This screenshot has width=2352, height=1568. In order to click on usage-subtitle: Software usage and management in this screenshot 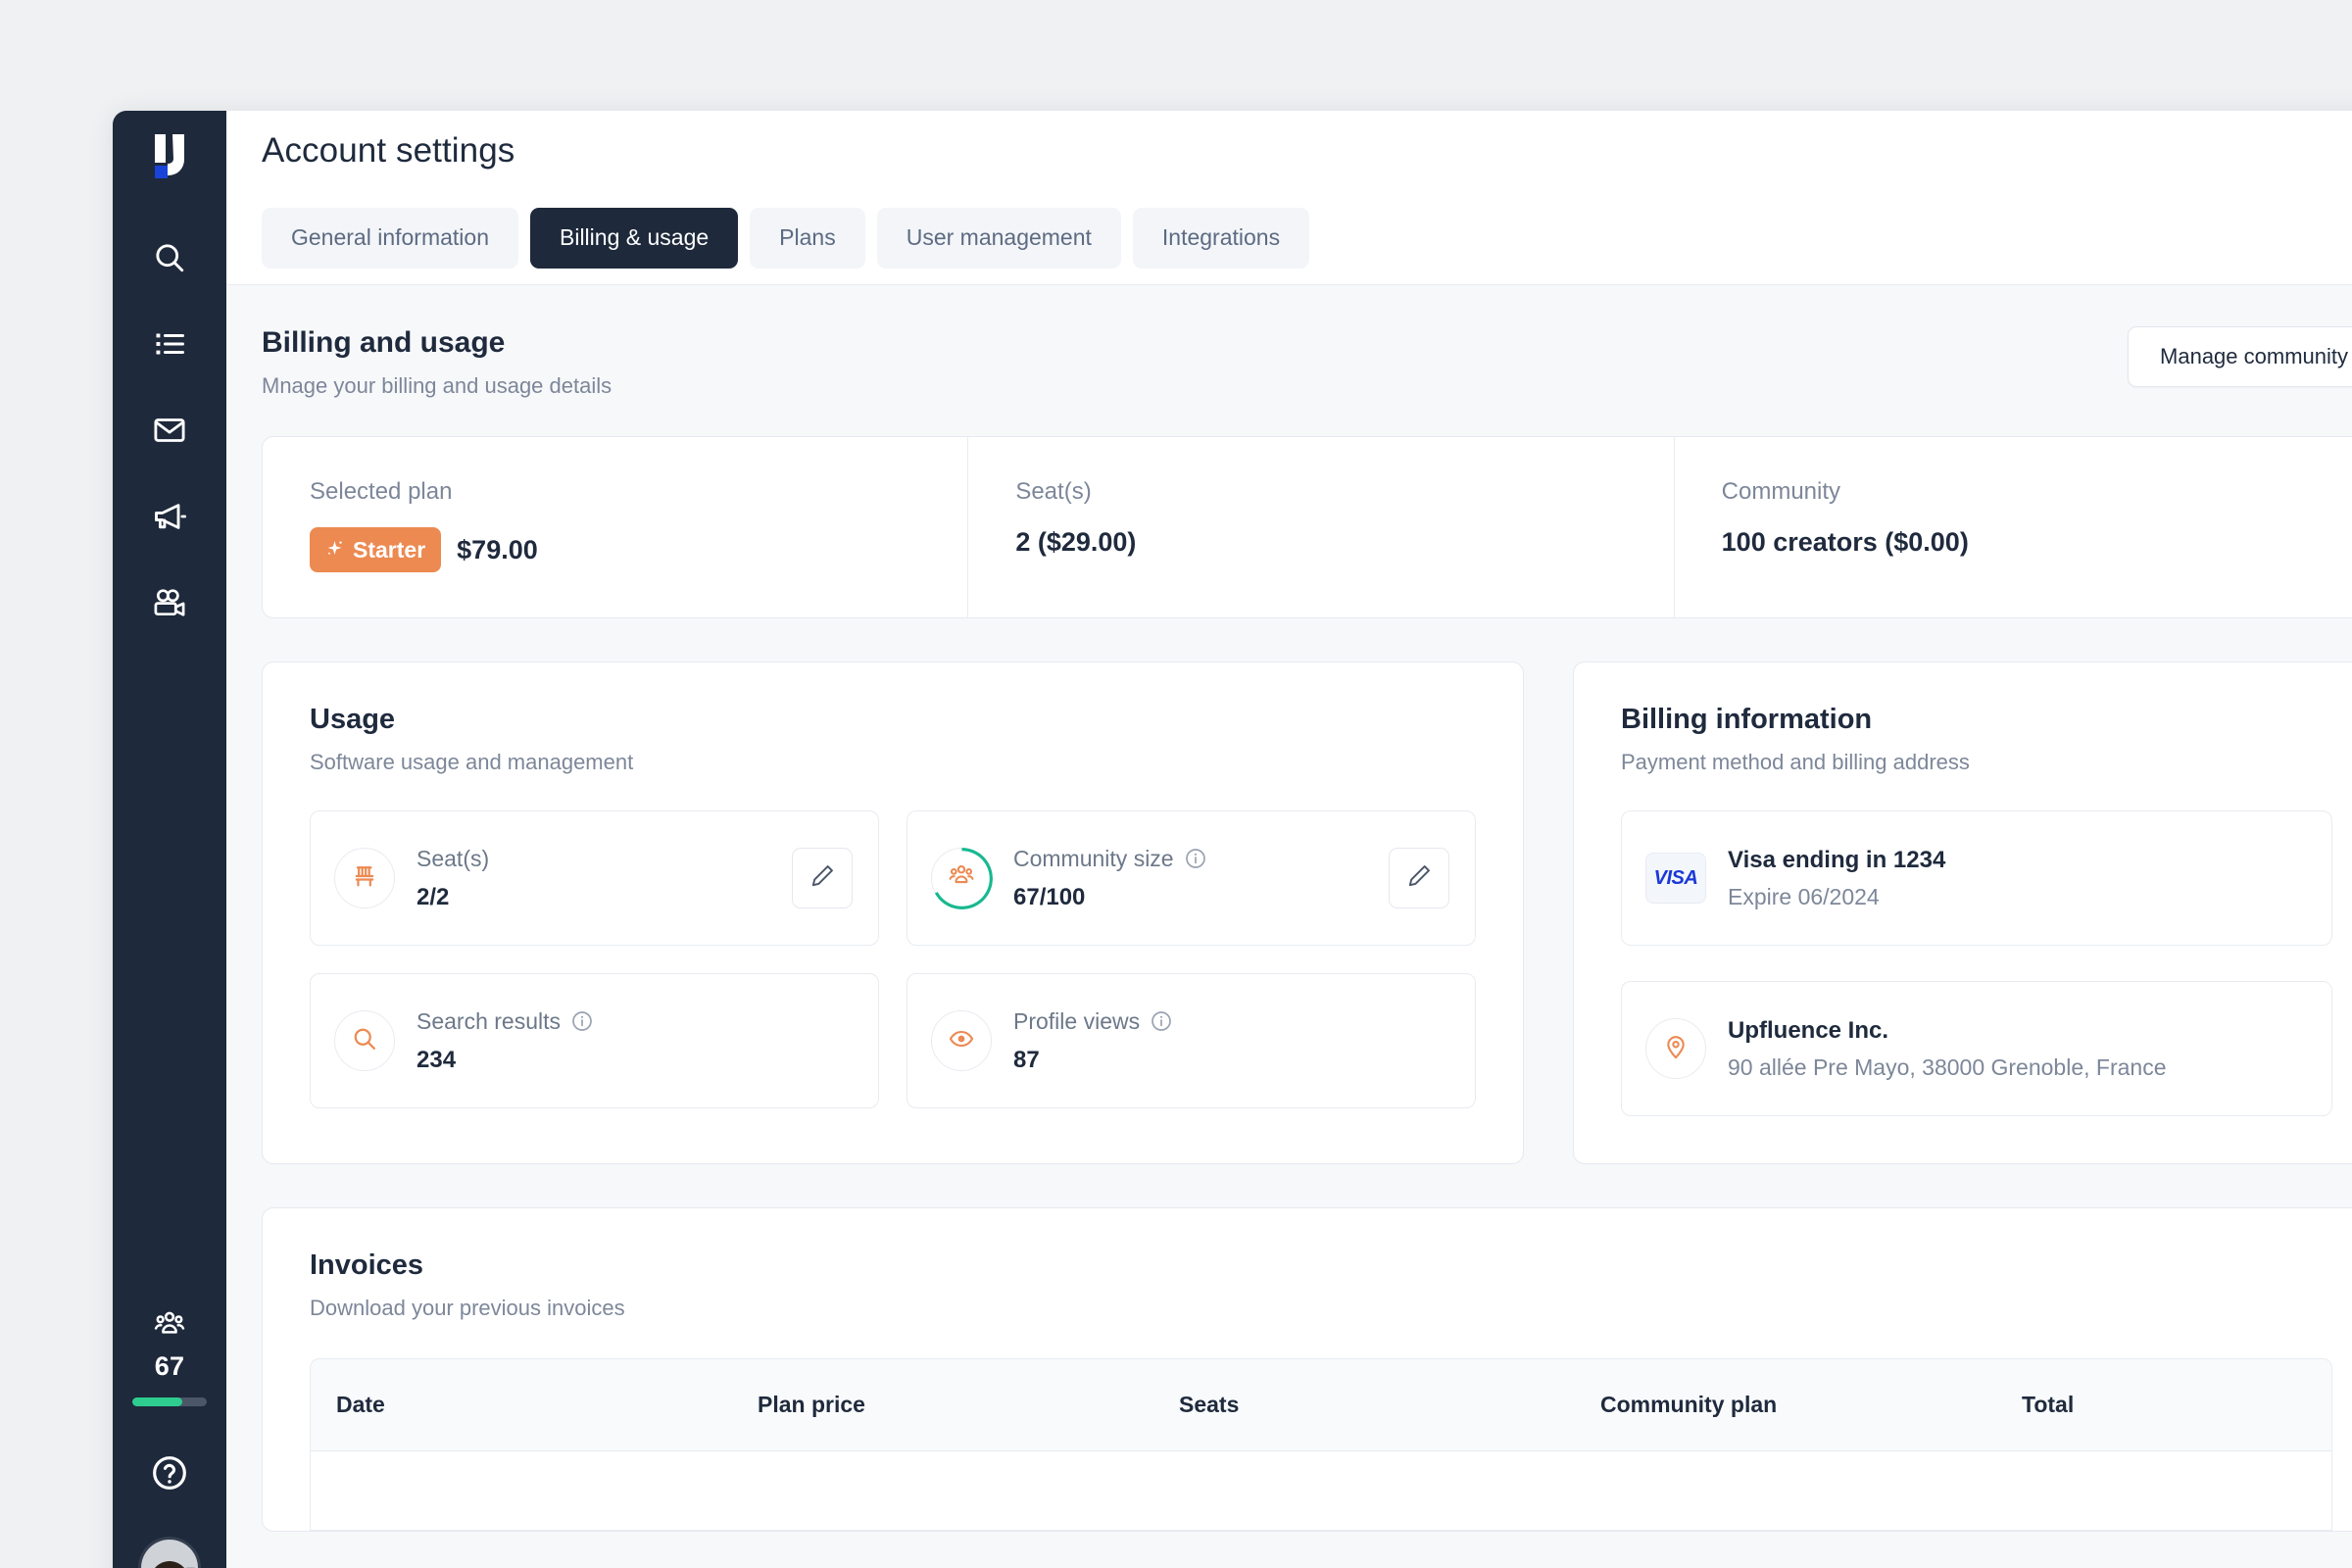, I will do `click(472, 762)`.